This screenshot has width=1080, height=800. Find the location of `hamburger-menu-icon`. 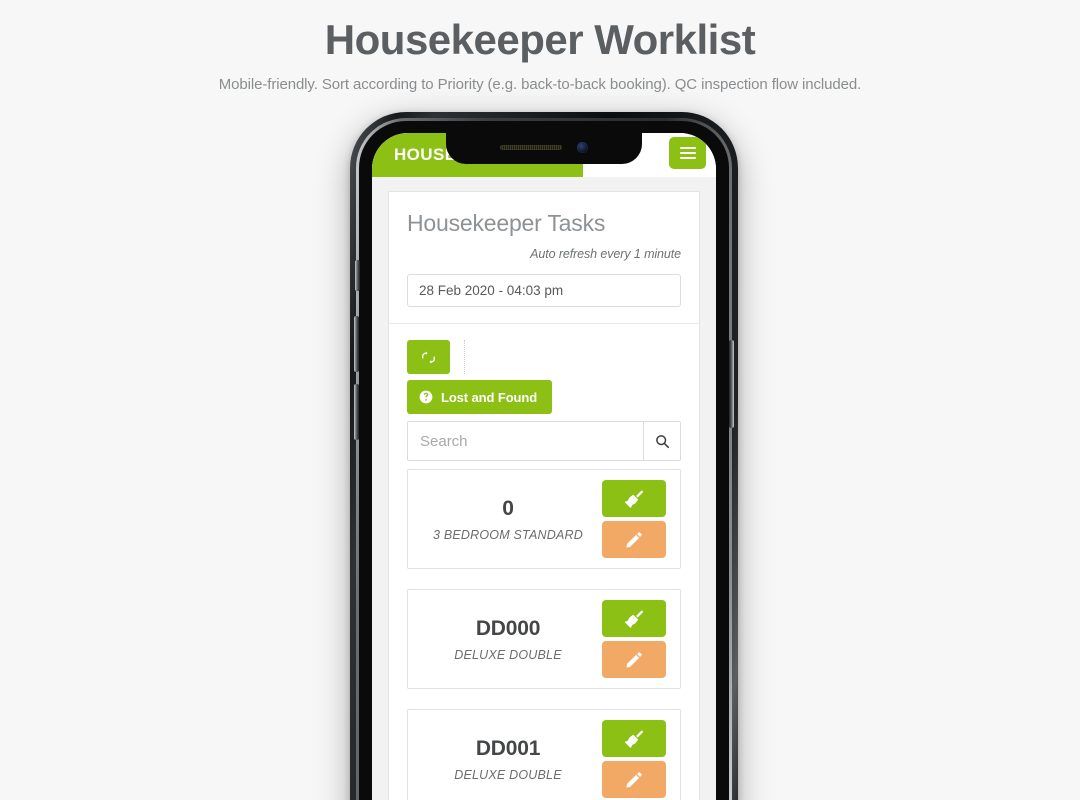

hamburger-menu-icon is located at coordinates (687, 153).